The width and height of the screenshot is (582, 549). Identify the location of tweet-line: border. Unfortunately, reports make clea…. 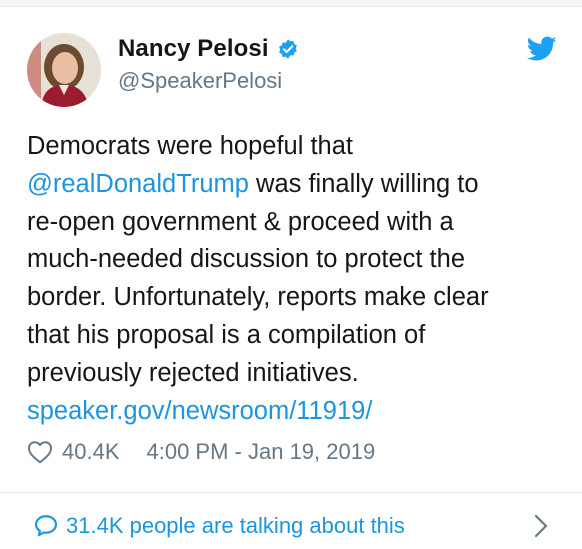
(292, 298).